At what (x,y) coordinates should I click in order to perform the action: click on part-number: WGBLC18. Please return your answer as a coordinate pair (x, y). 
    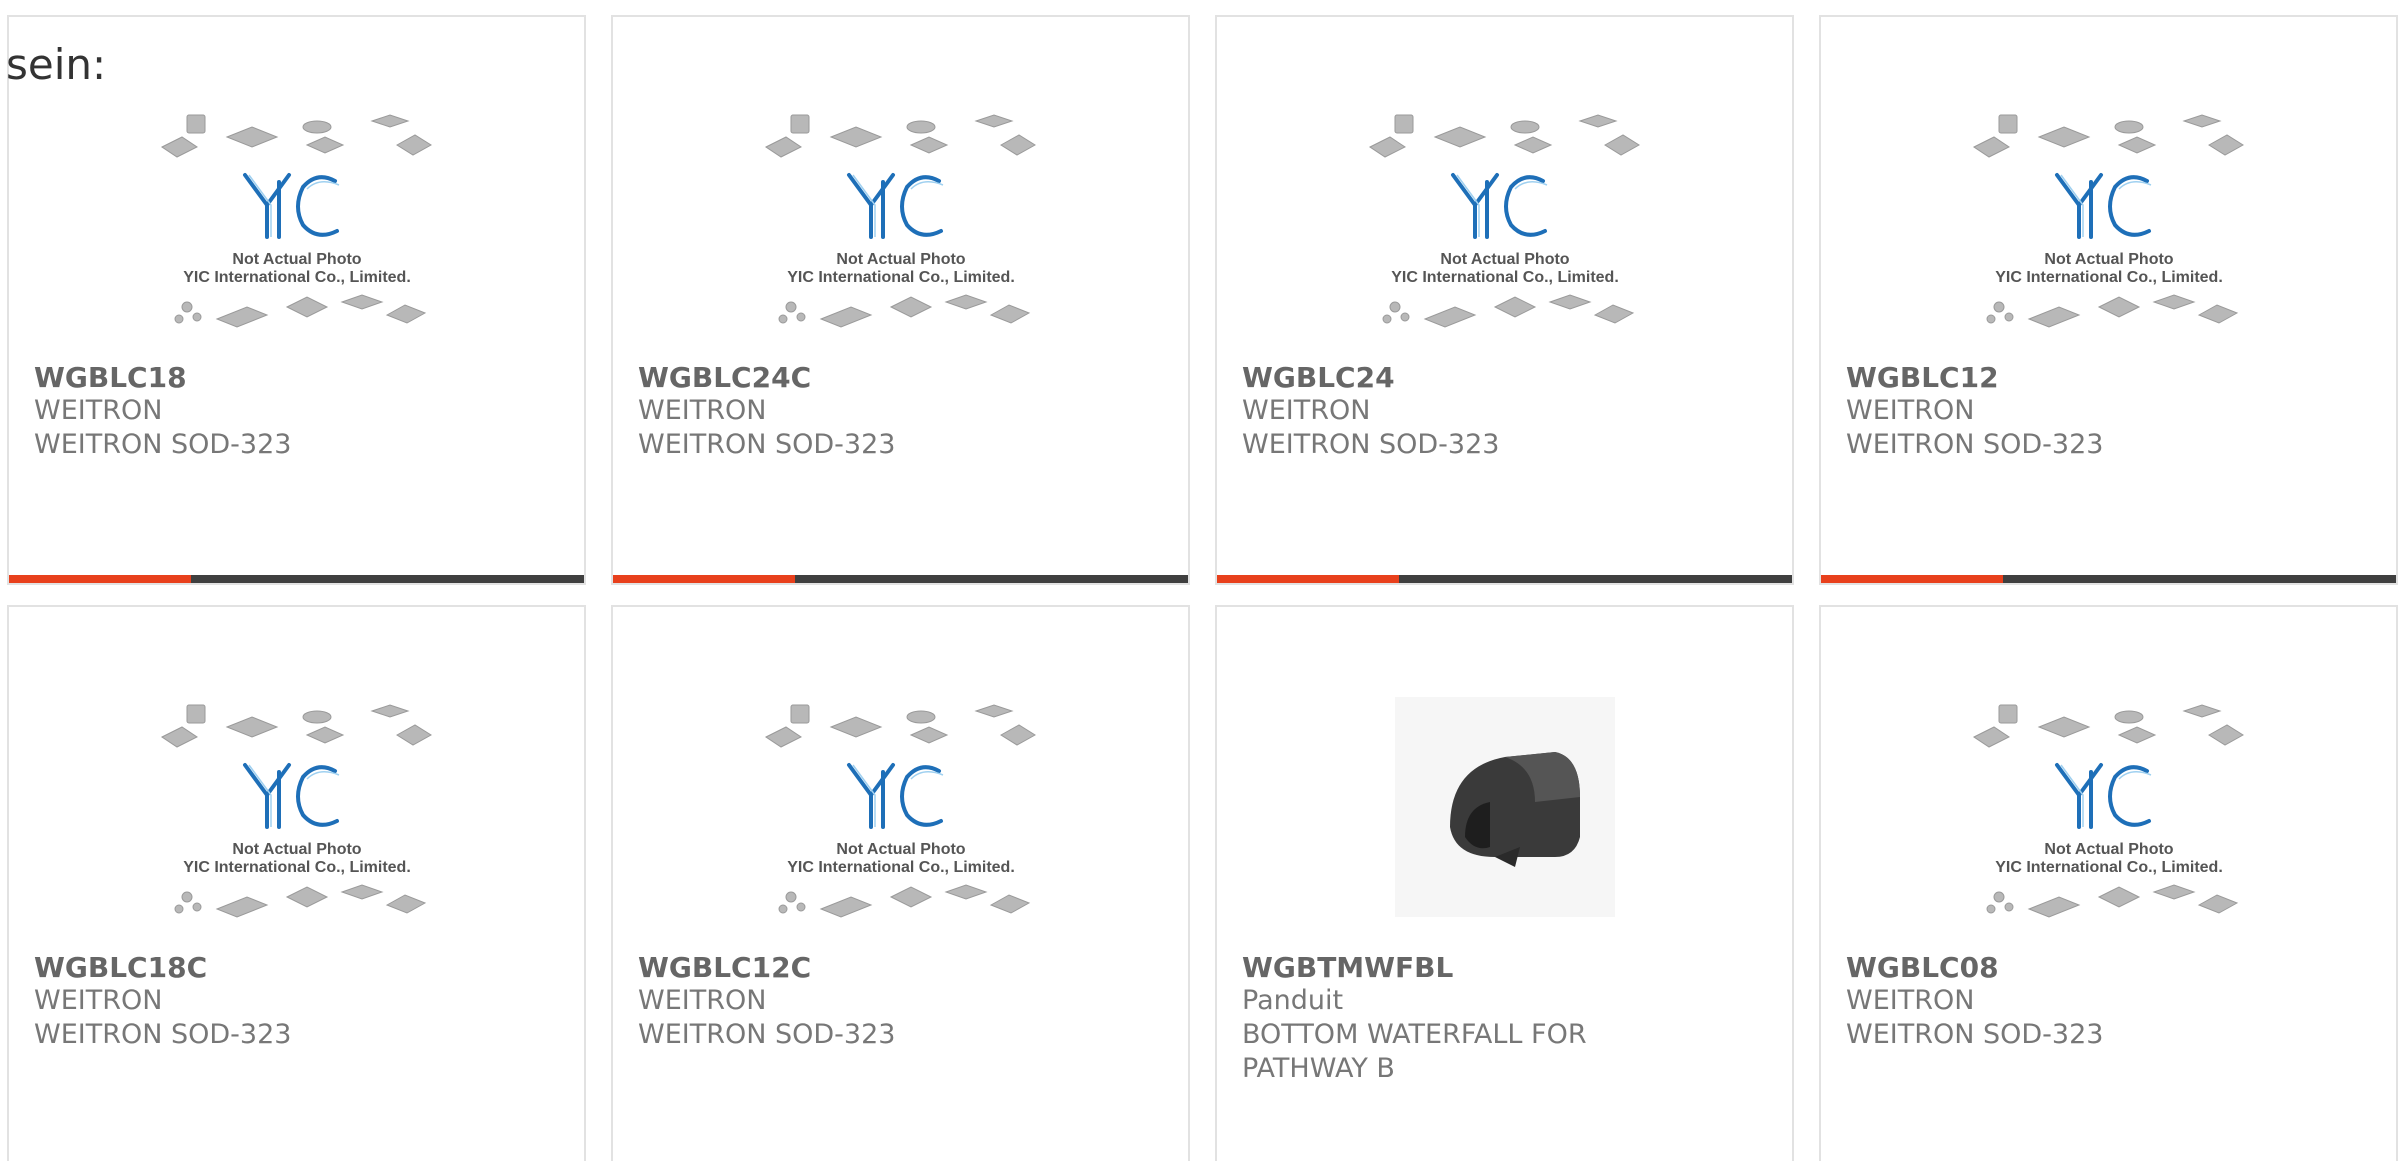
    Looking at the image, I should click on (110, 378).